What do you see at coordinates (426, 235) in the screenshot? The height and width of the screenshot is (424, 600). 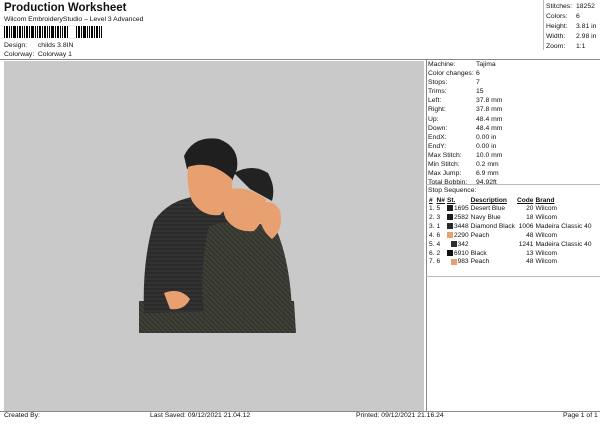 I see `panel-divider` at bounding box center [426, 235].